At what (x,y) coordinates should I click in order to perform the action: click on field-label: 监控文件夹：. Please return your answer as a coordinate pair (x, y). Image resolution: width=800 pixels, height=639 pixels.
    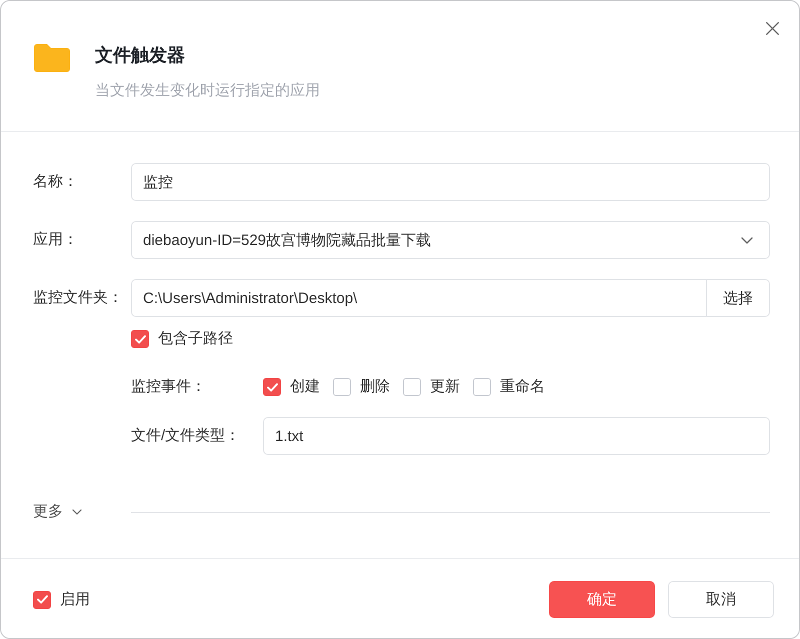
    Looking at the image, I should click on (78, 298).